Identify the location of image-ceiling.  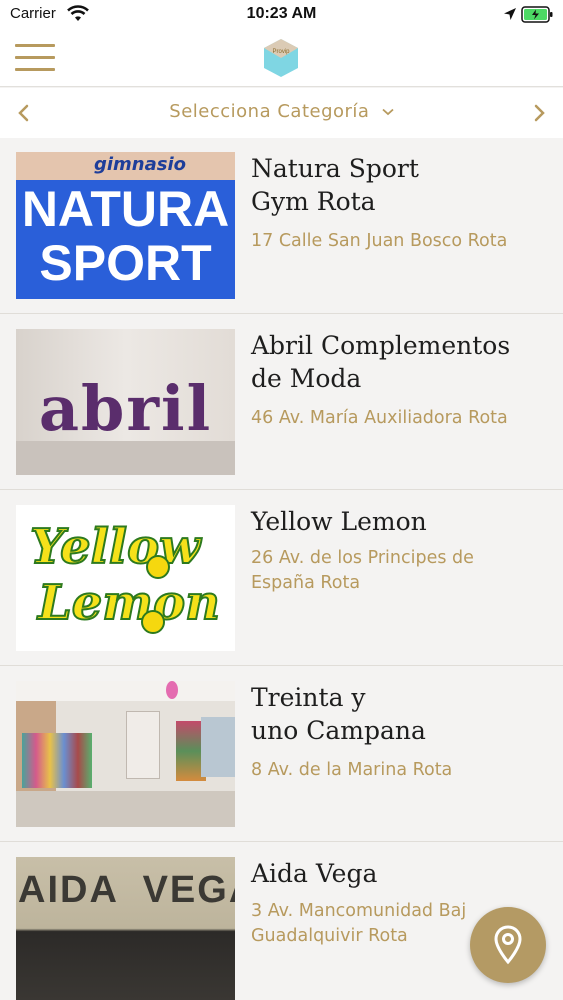
(125, 691).